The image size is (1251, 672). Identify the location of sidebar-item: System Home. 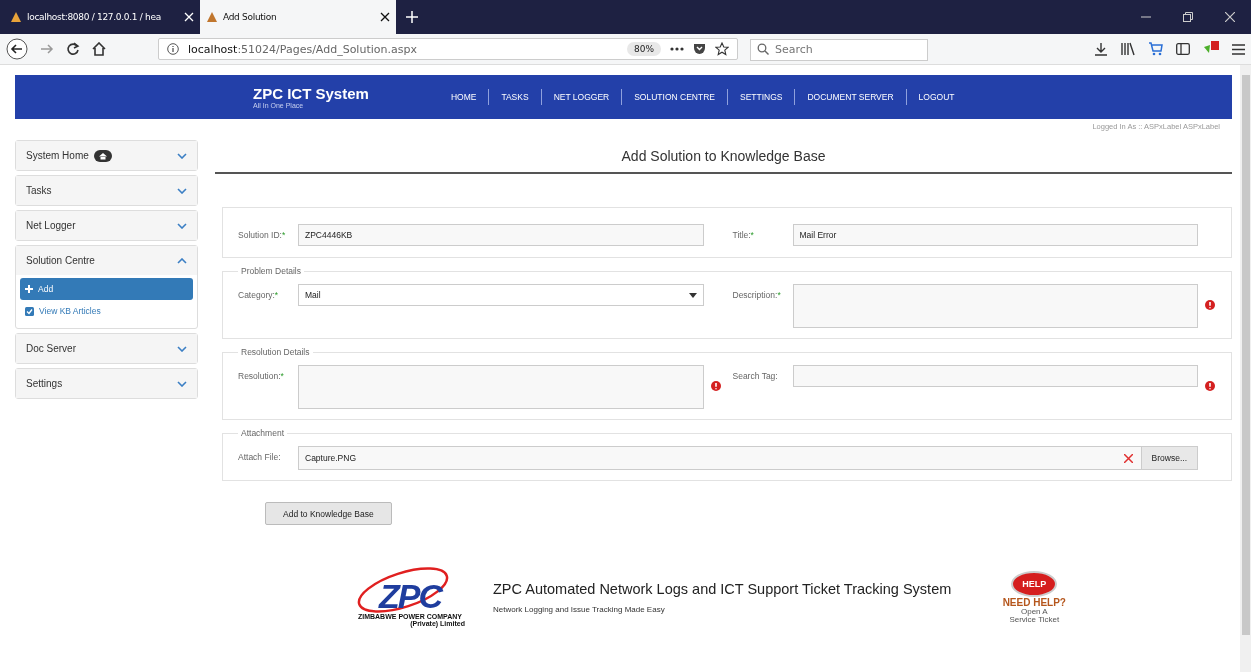
(106, 155).